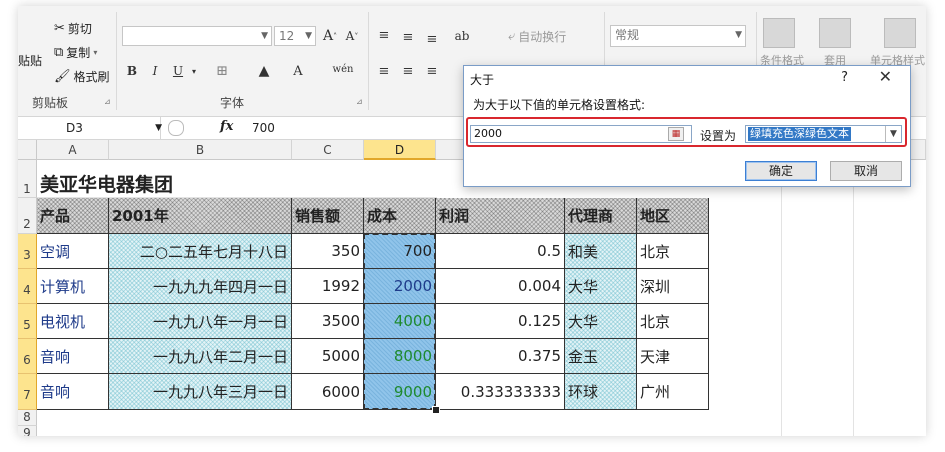 The height and width of the screenshot is (452, 945). Describe the element at coordinates (132, 71) in the screenshot. I see `bold-button: B` at that location.